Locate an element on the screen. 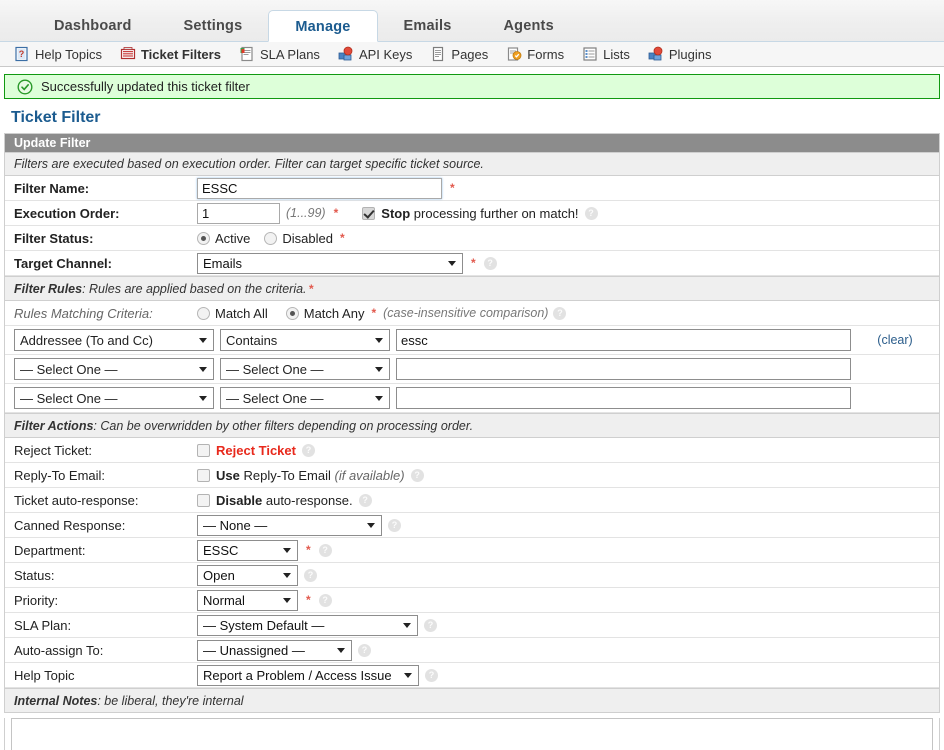 Image resolution: width=944 pixels, height=750 pixels. rule-field-select-2: — Select One — is located at coordinates (114, 369).